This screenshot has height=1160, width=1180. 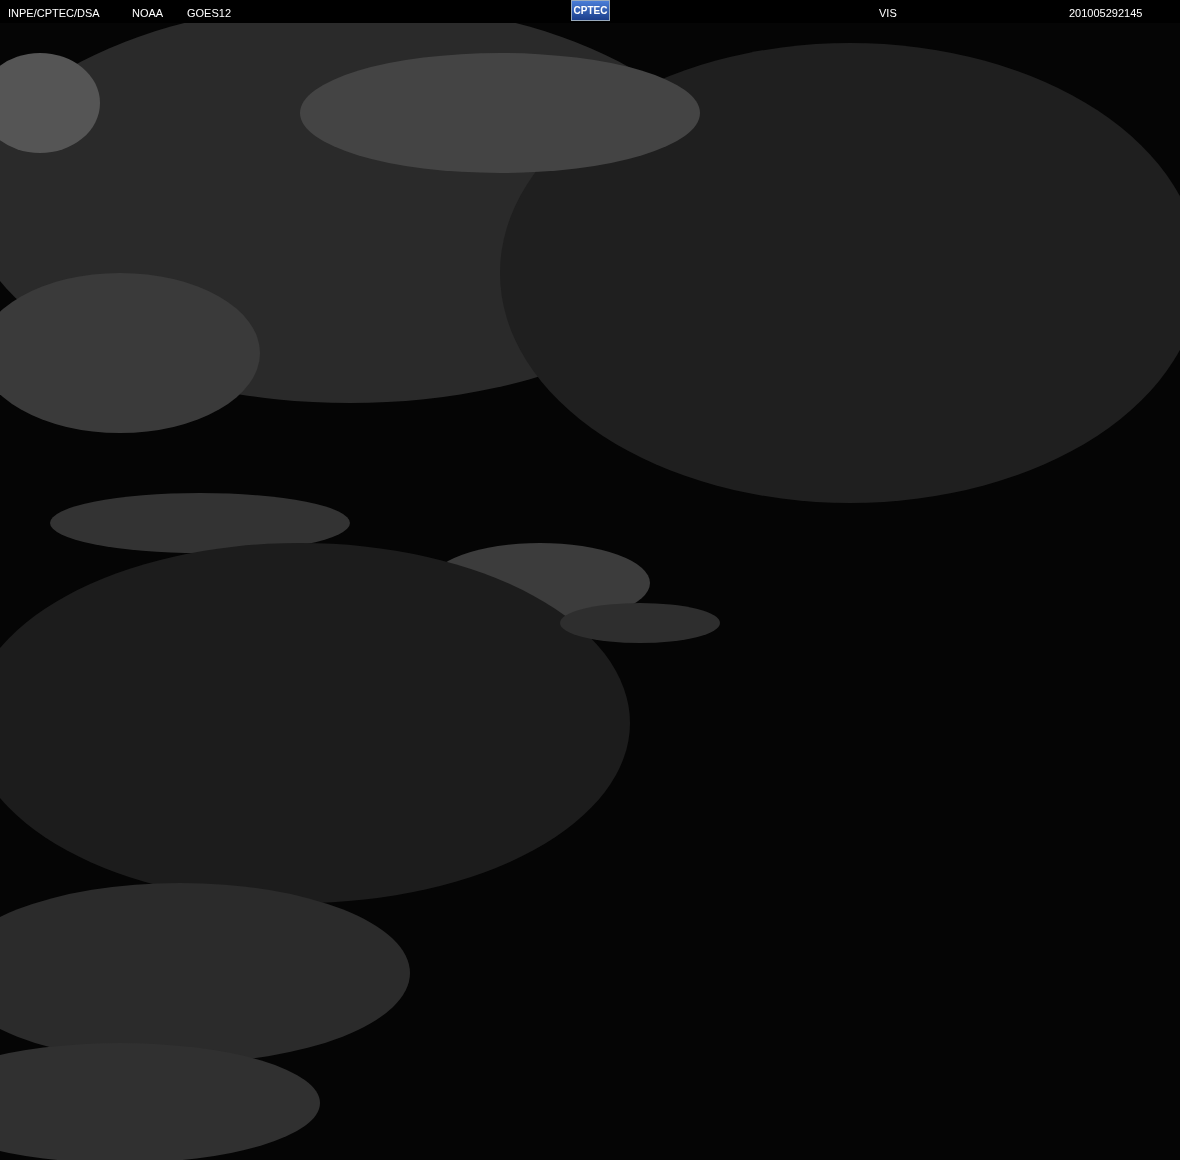 What do you see at coordinates (209, 13) in the screenshot?
I see `satellite-label: GOES12` at bounding box center [209, 13].